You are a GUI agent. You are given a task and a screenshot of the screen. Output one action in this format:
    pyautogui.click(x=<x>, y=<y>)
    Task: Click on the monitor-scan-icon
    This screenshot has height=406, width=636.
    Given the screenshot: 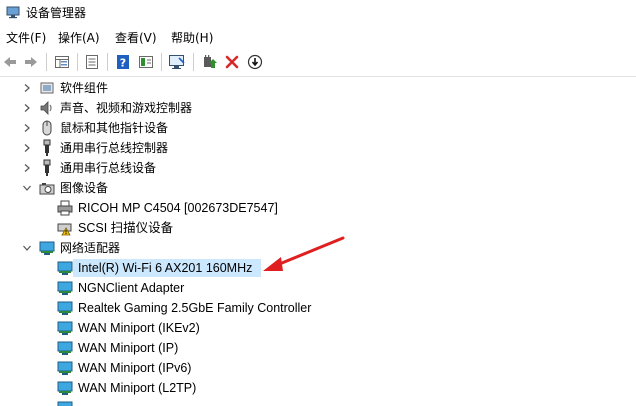 What is the action you would take?
    pyautogui.click(x=177, y=62)
    